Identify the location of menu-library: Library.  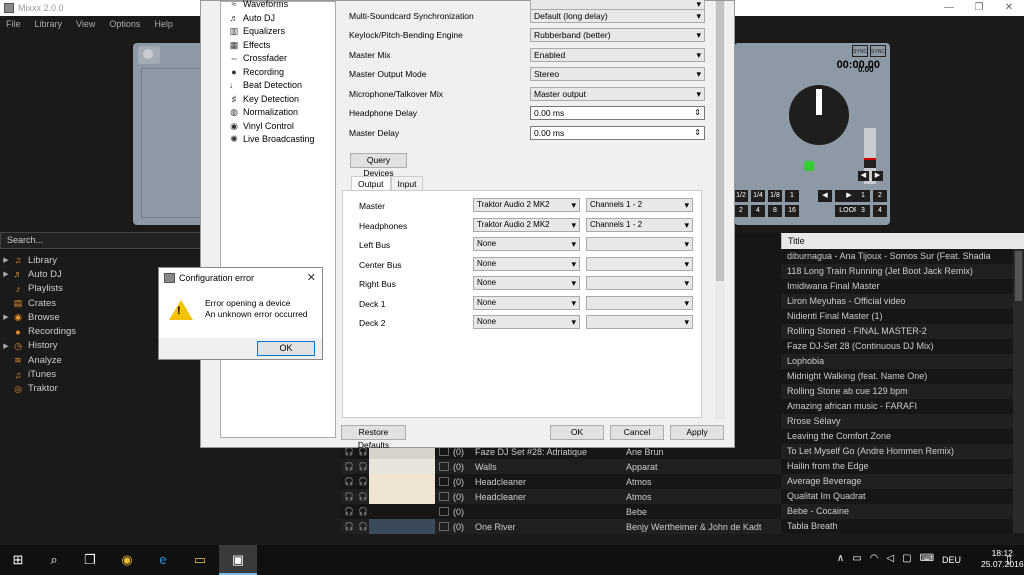
(49, 24).